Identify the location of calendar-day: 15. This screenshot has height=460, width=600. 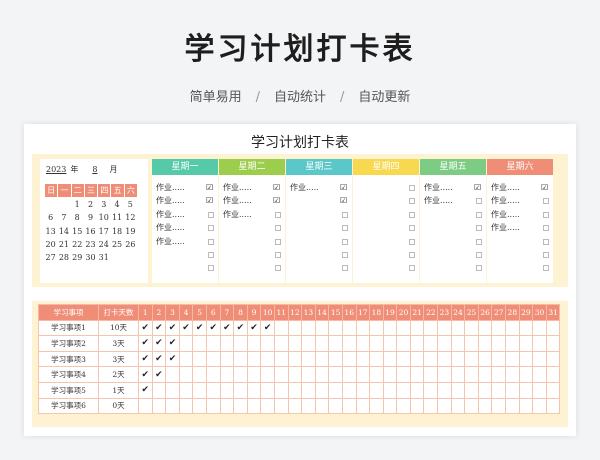
(77, 231).